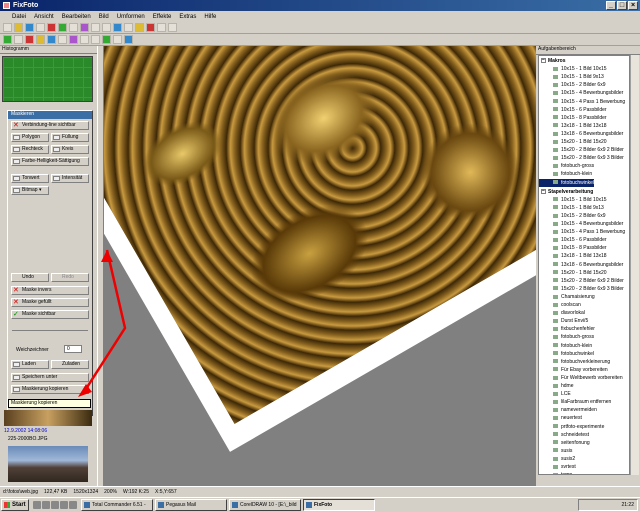  I want to click on tree-item-stapel: 10x15 - 8 Passbilder, so click(573, 248).